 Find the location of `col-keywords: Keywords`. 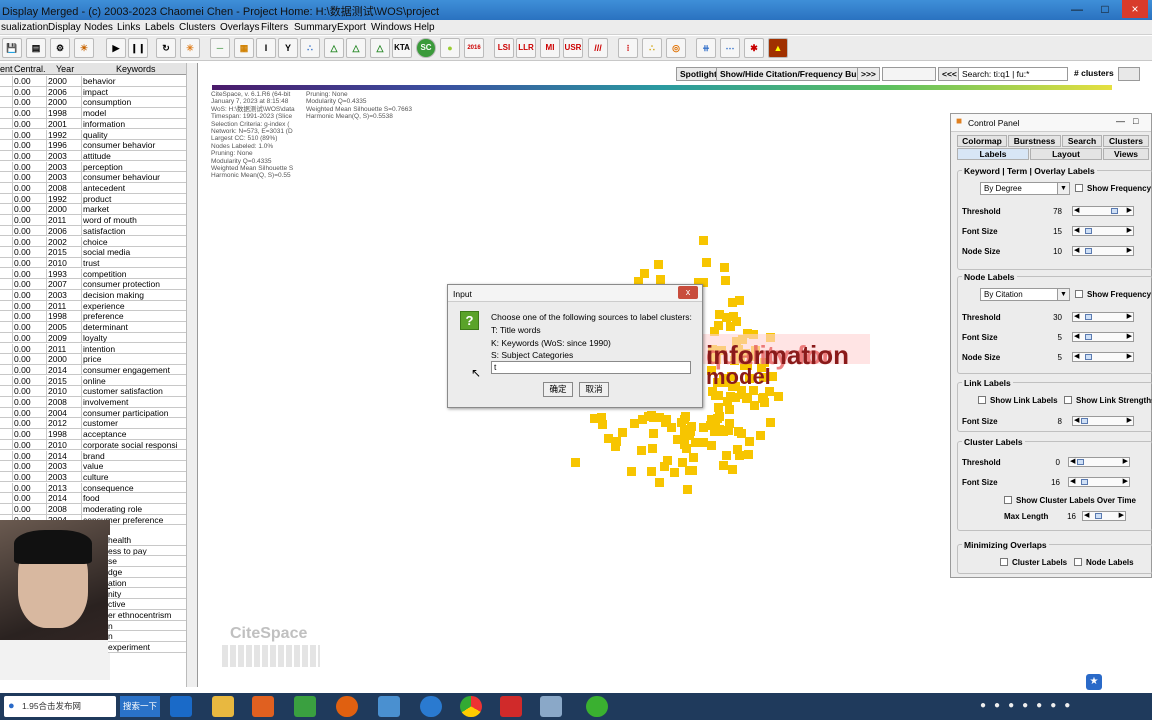

col-keywords: Keywords is located at coordinates (136, 69).